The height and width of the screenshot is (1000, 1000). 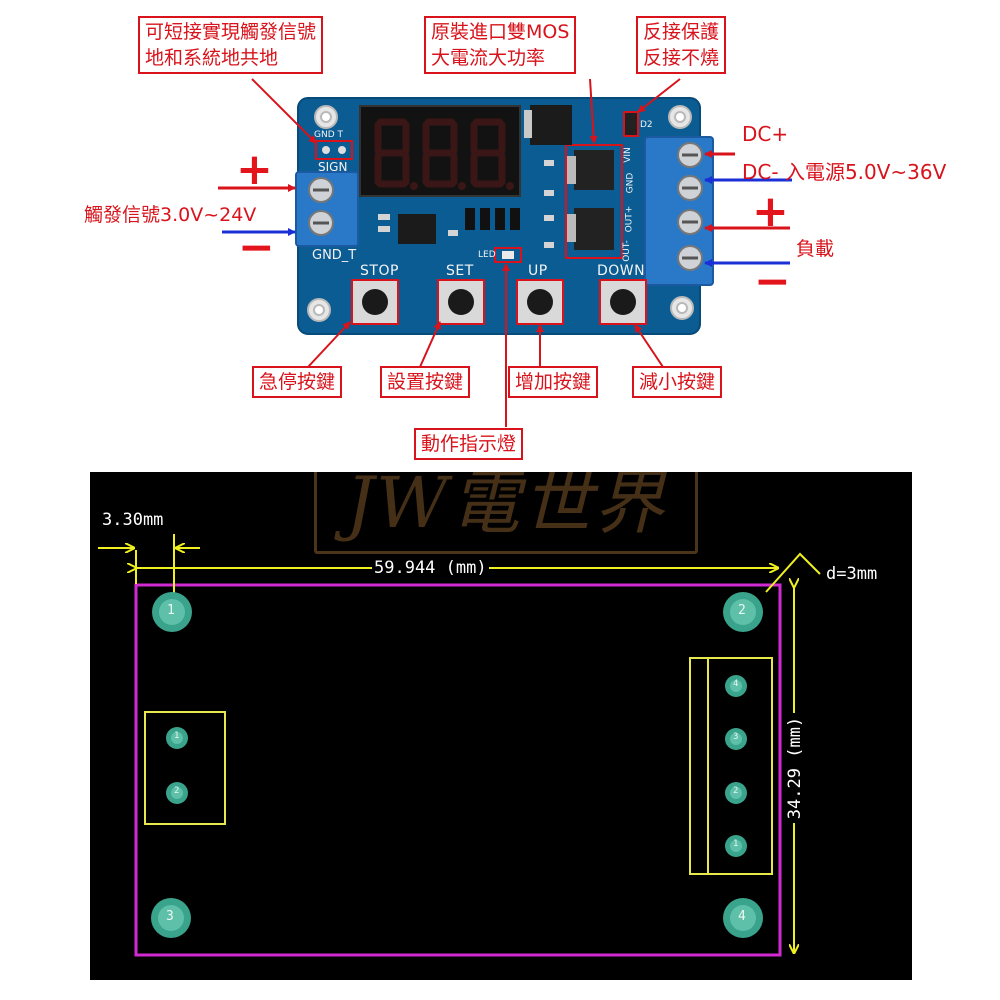 I want to click on reverse-protection-diode, so click(x=631, y=124).